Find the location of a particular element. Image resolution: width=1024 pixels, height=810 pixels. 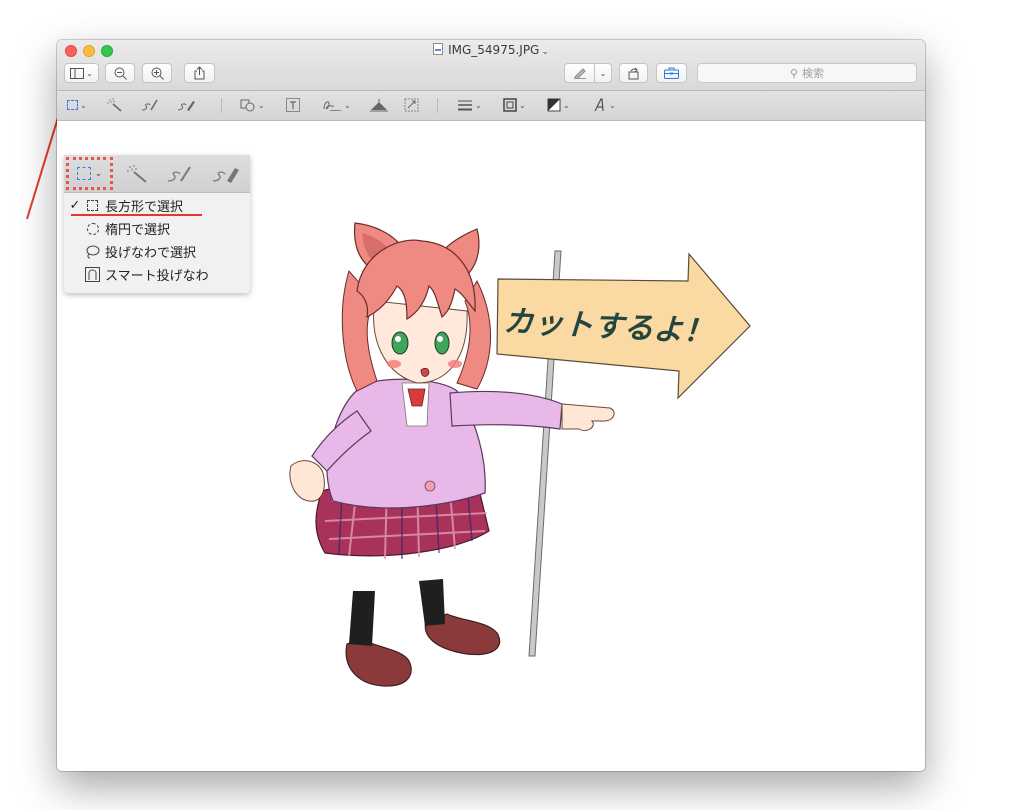

sidebar-button: ⌄ is located at coordinates (81, 73).